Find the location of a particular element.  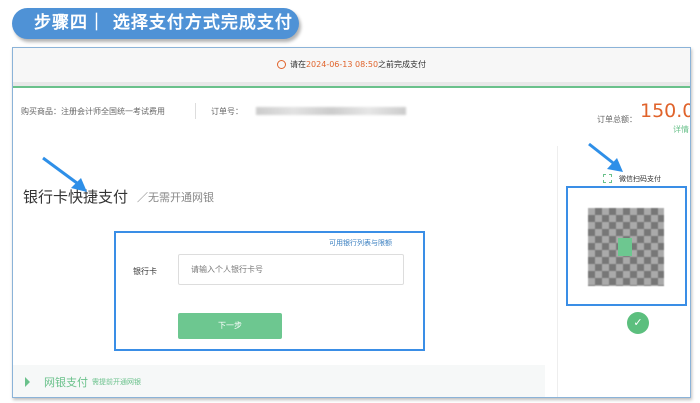

wechat-icon: ✓ is located at coordinates (638, 323).